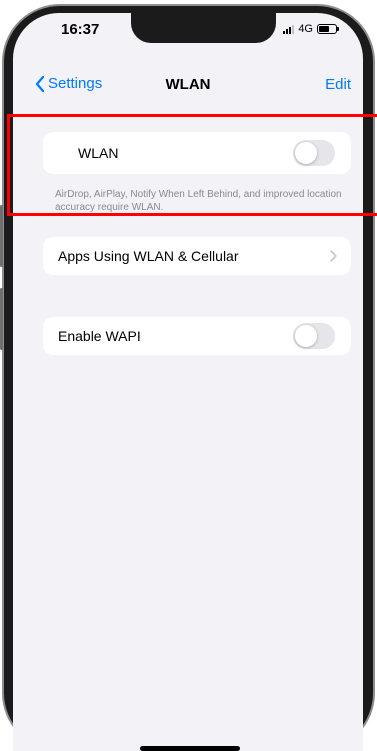 The width and height of the screenshot is (377, 751). What do you see at coordinates (190, 748) in the screenshot?
I see `home-indicator` at bounding box center [190, 748].